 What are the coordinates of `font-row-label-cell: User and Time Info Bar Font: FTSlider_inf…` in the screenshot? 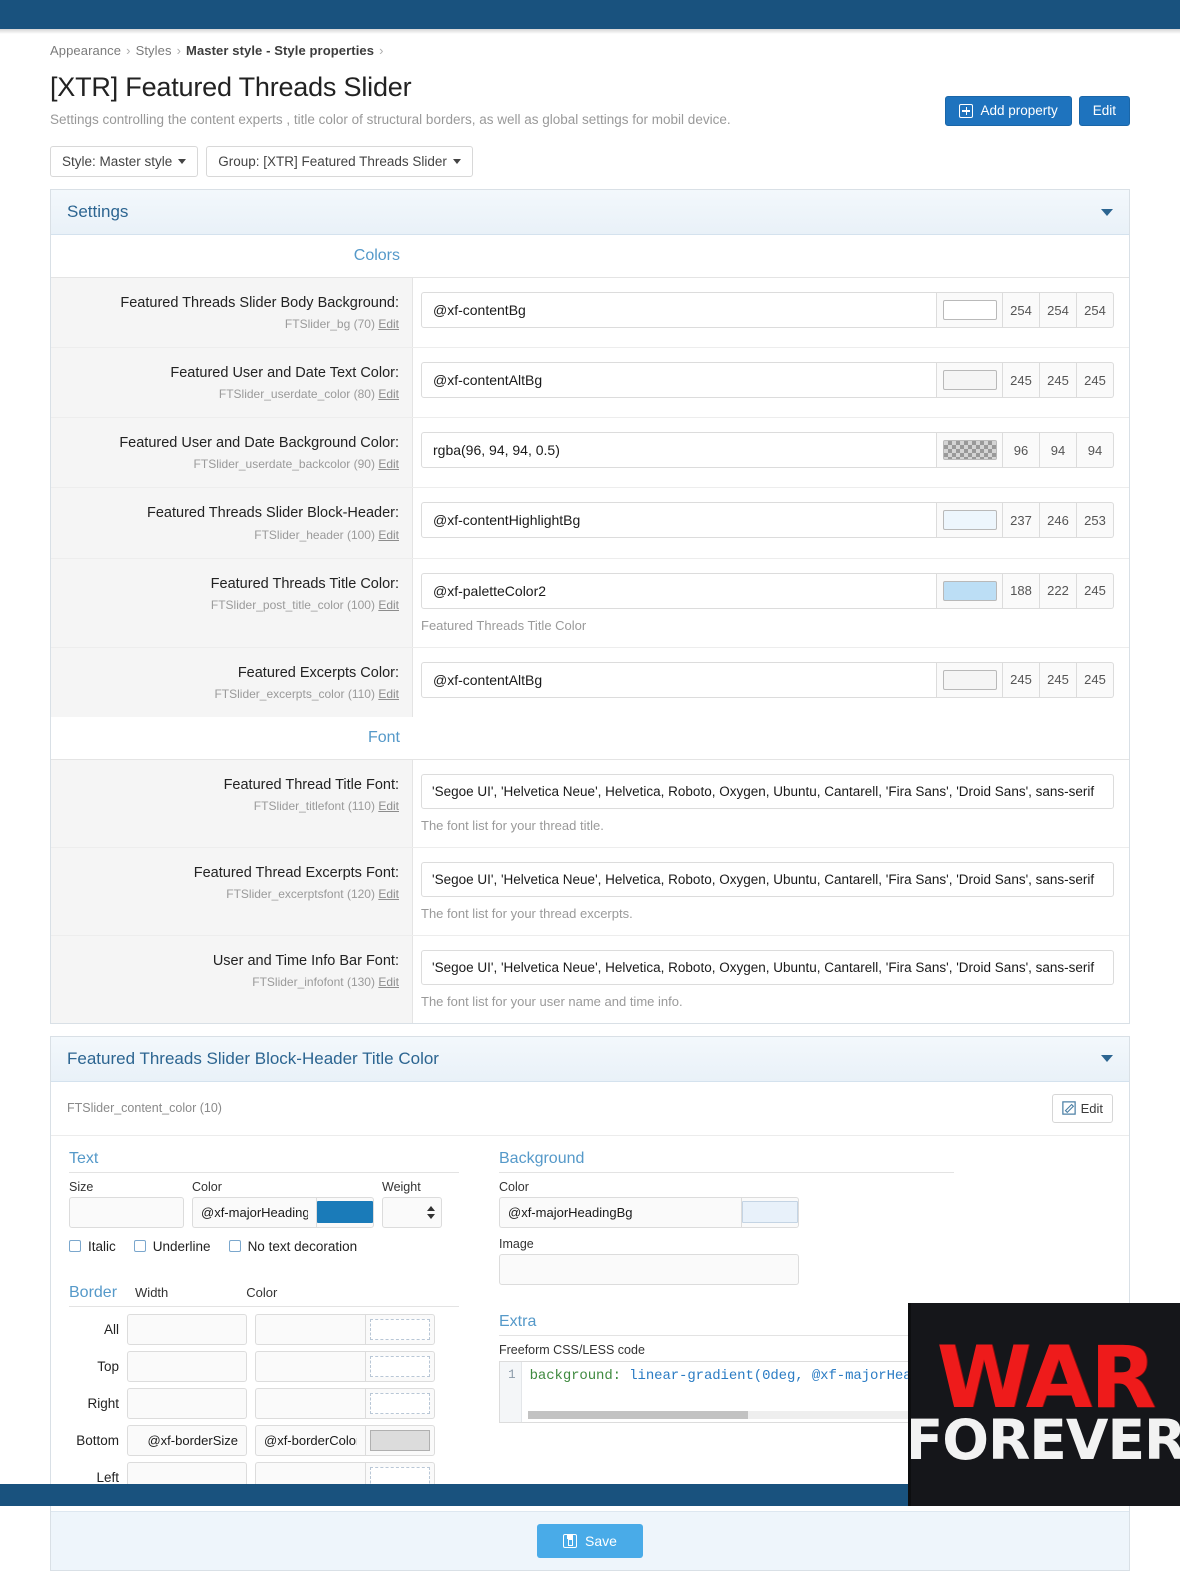 It's located at (232, 979).